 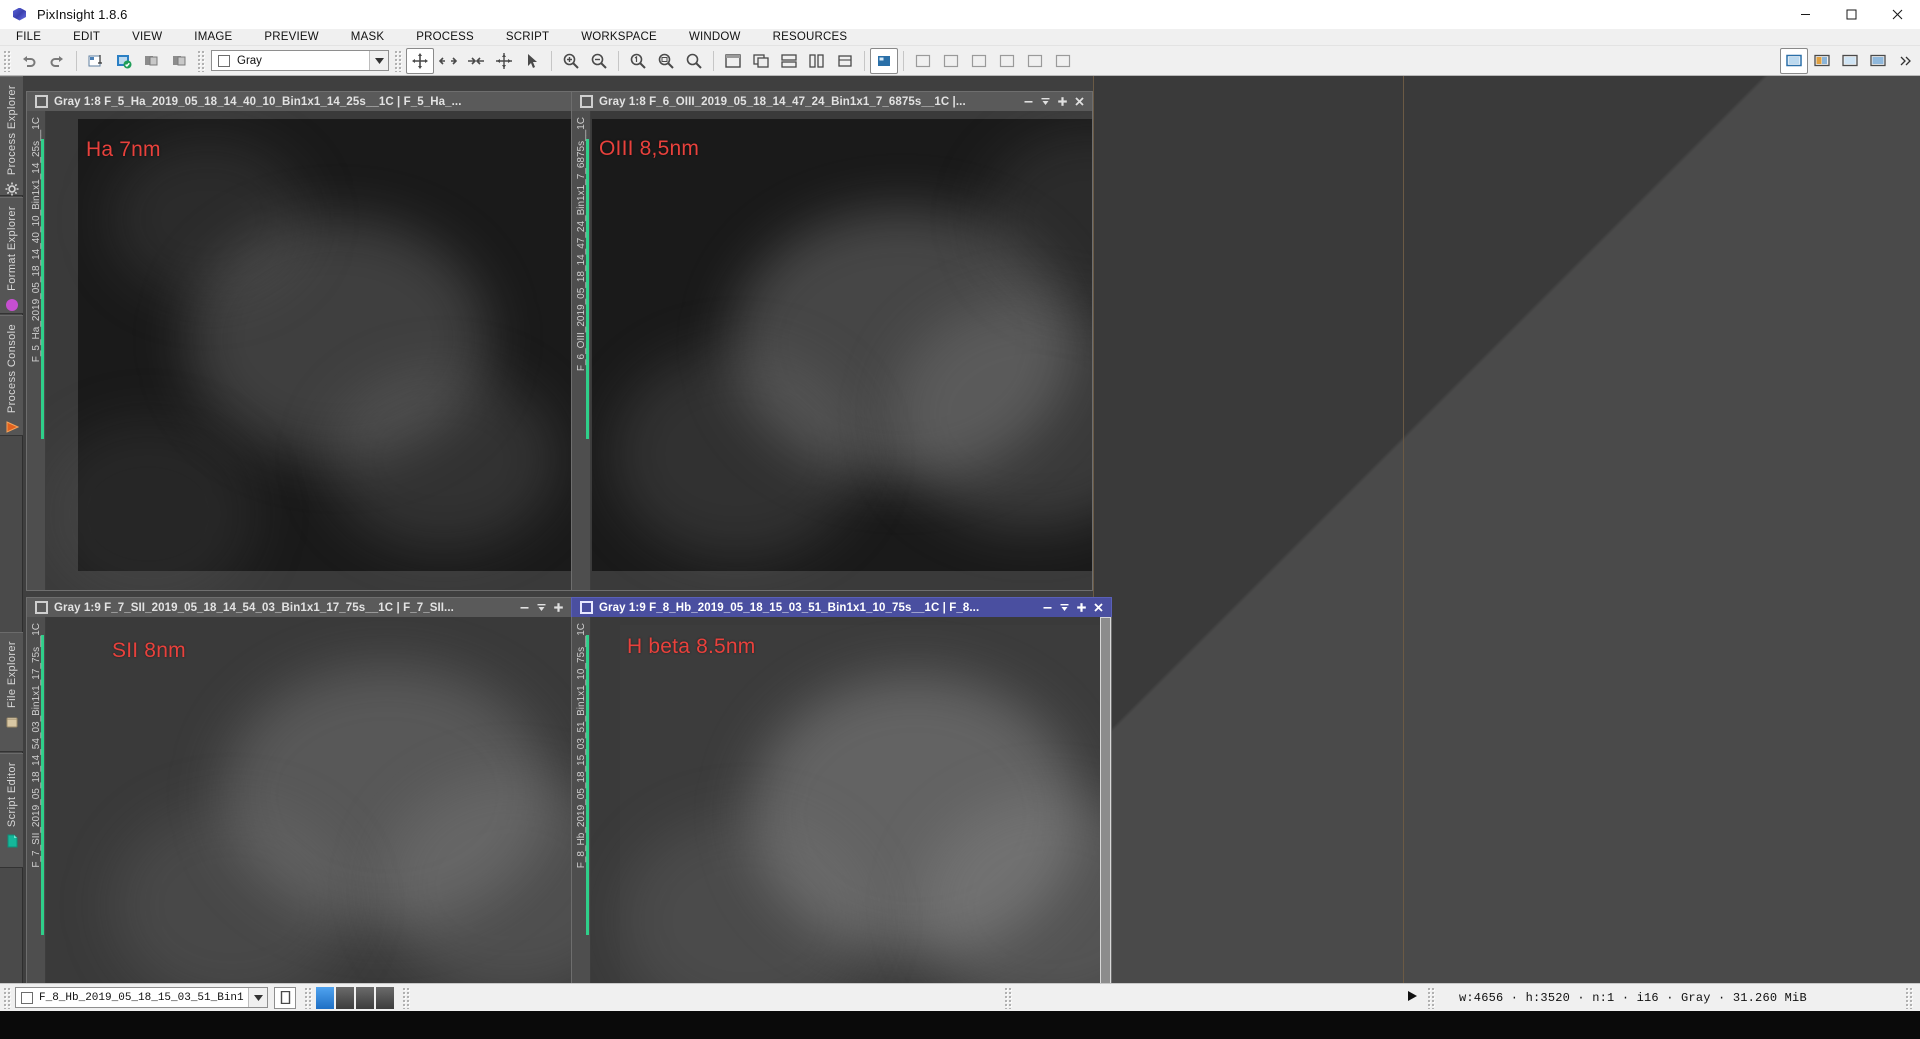 I want to click on menu-item-preview: PREVIEW, so click(x=291, y=37).